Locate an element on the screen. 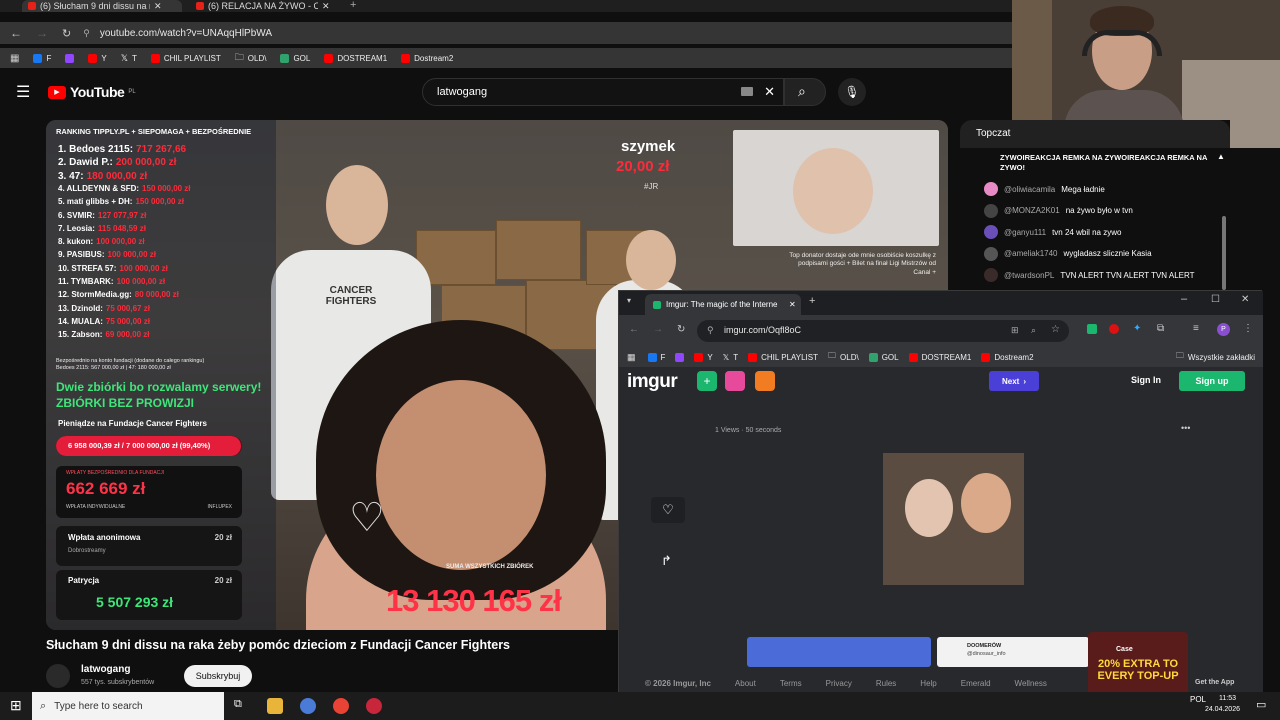 This screenshot has width=1280, height=720. footer-link: Emerald is located at coordinates (976, 683).